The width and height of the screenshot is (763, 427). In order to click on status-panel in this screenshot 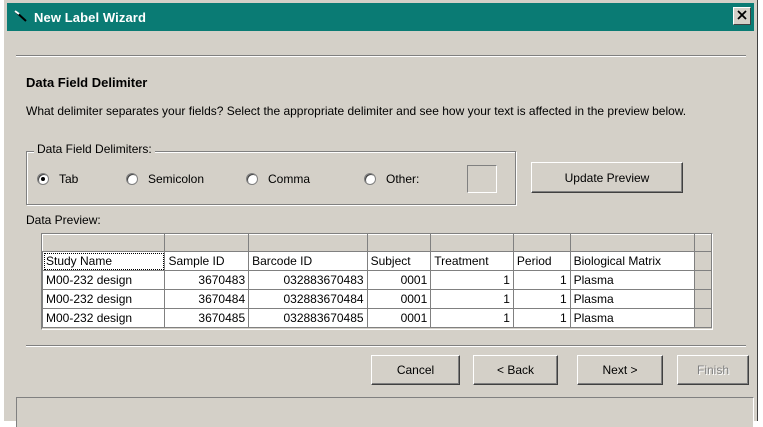, I will do `click(385, 412)`.